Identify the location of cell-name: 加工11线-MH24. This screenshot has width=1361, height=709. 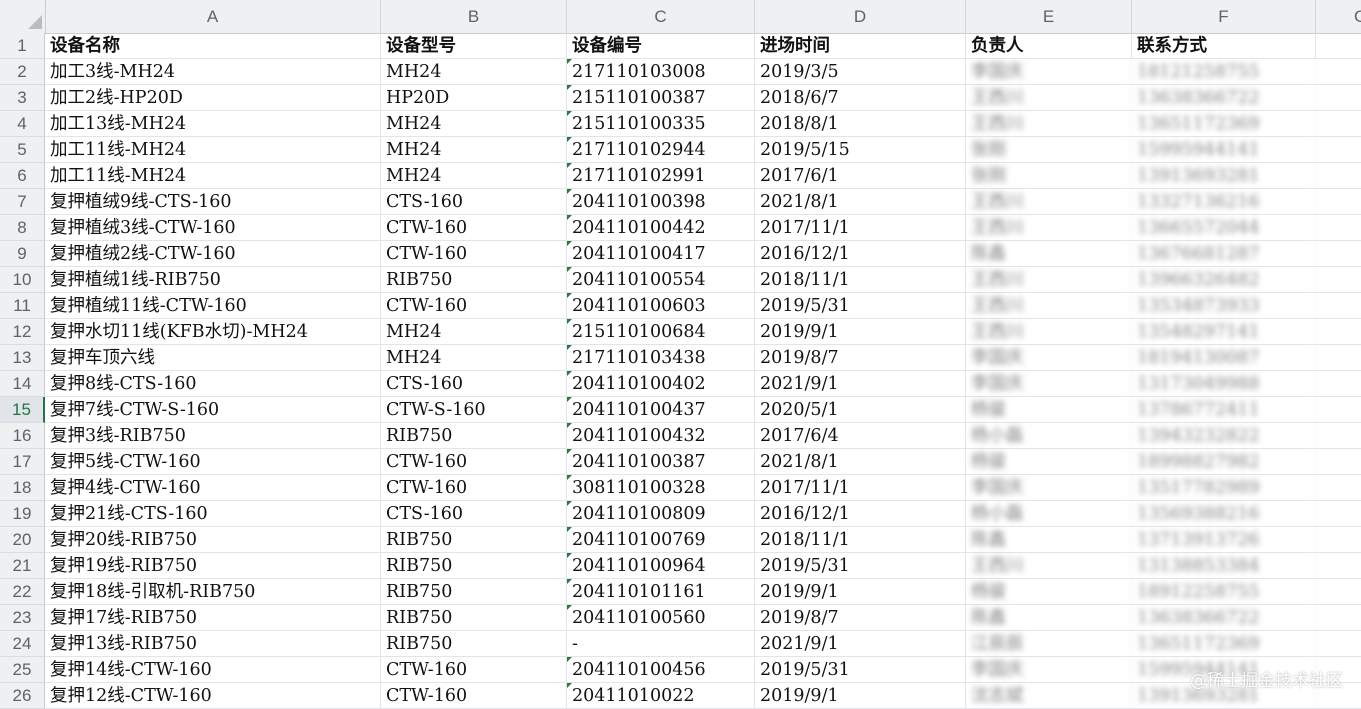
(213, 149).